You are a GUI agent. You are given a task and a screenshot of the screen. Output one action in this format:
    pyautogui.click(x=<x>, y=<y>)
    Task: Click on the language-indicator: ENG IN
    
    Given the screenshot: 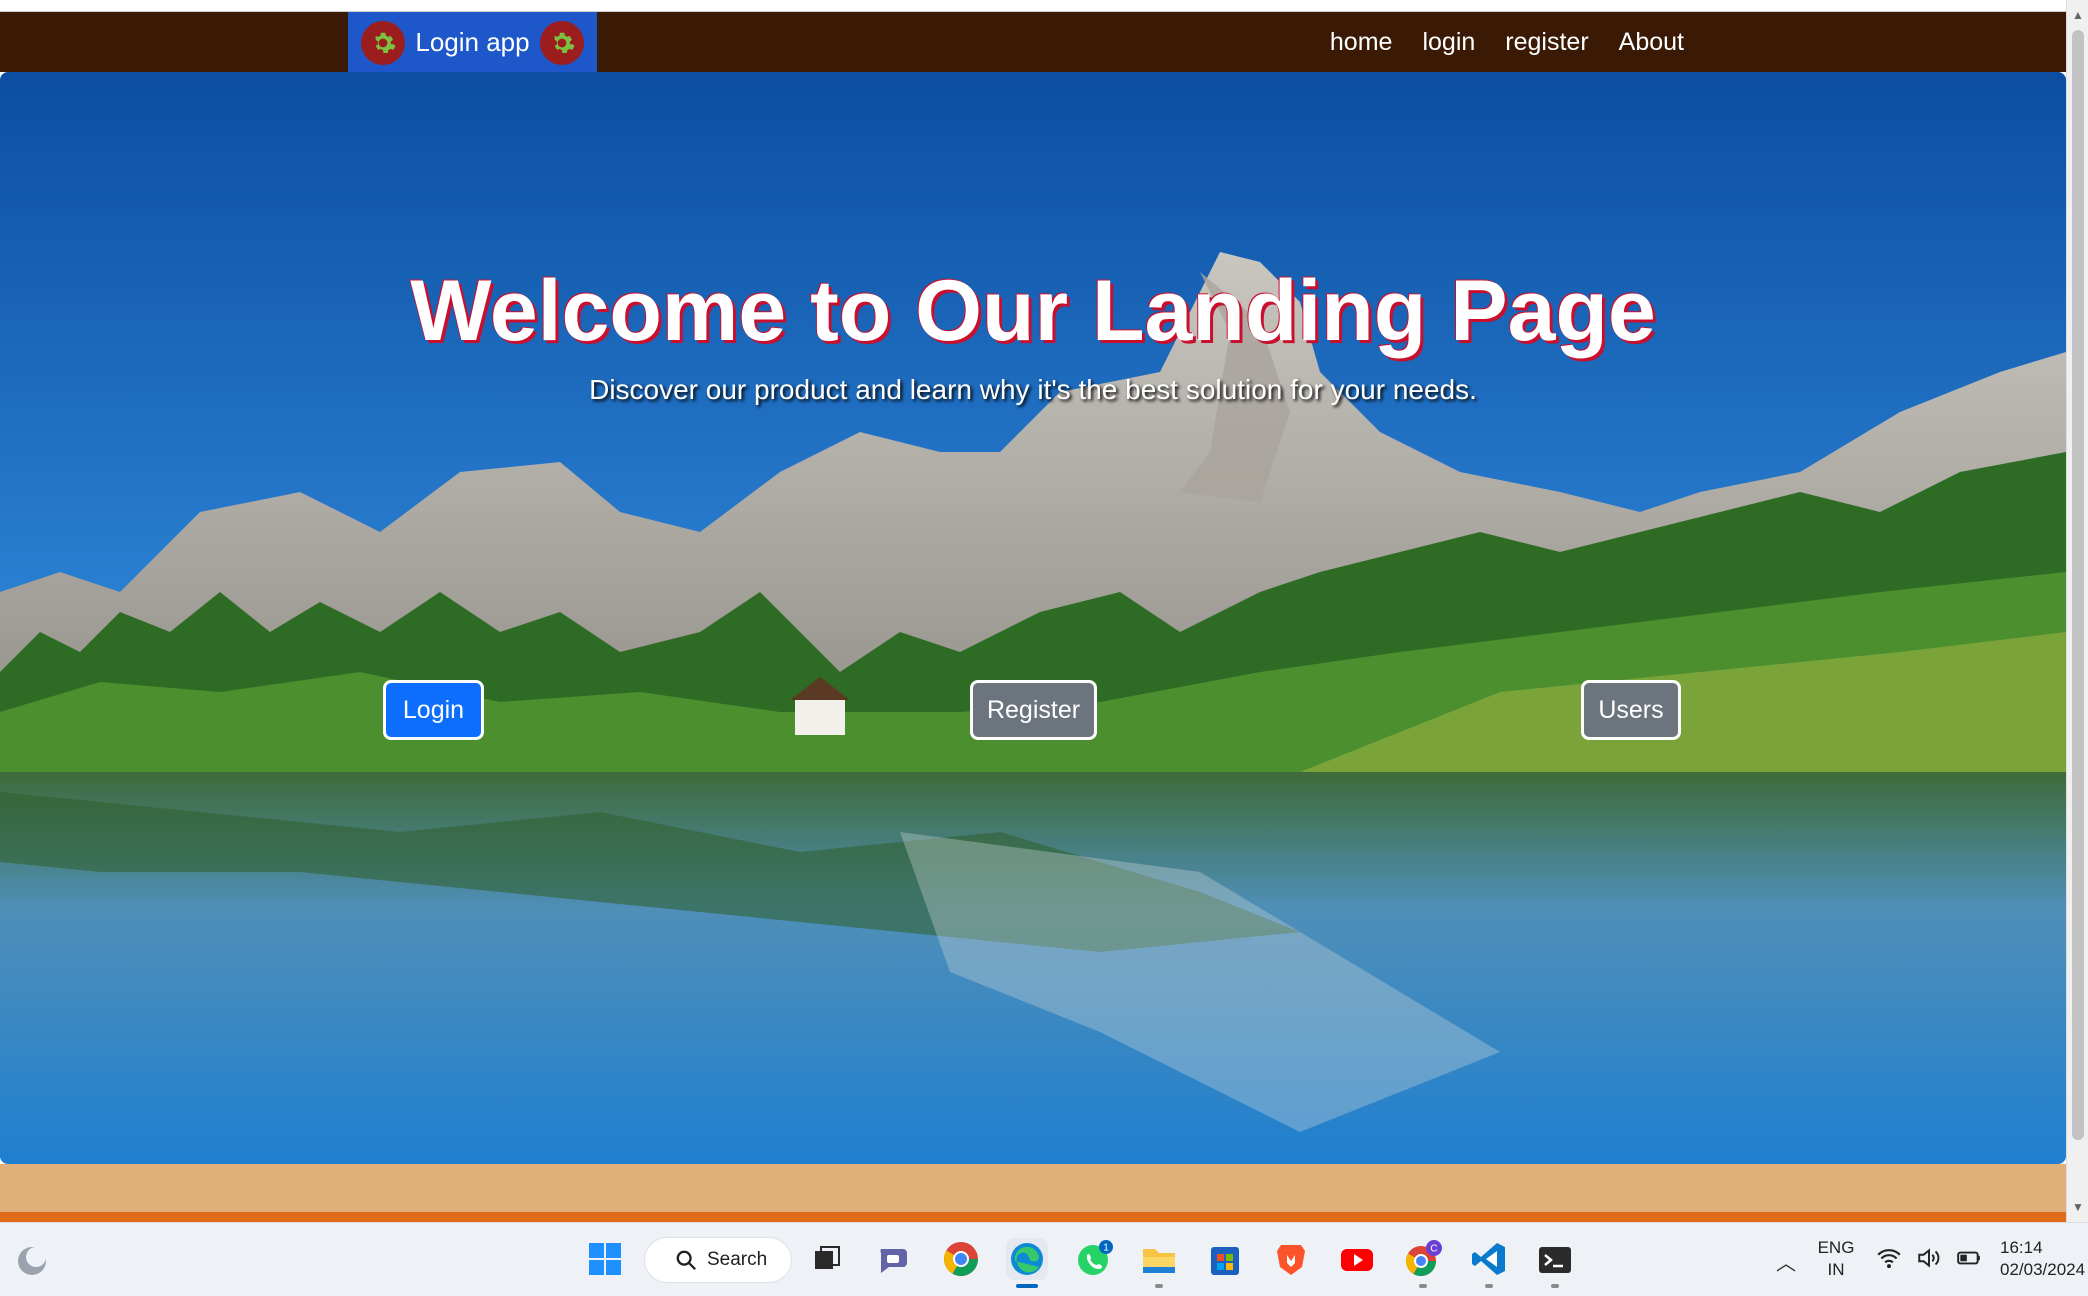 What is the action you would take?
    pyautogui.click(x=1836, y=1259)
    